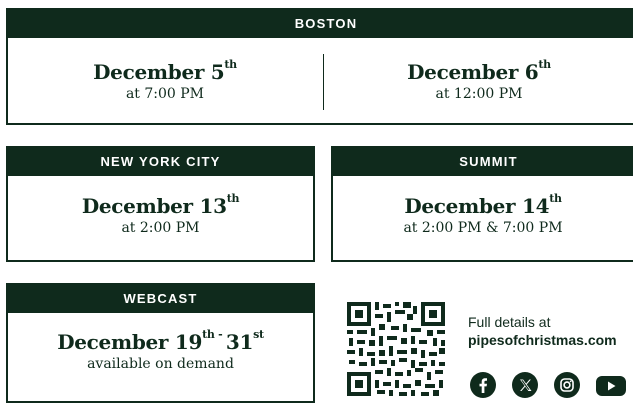  What do you see at coordinates (483, 228) in the screenshot?
I see `summit-time: at 2:00 PM & 7:00 PM` at bounding box center [483, 228].